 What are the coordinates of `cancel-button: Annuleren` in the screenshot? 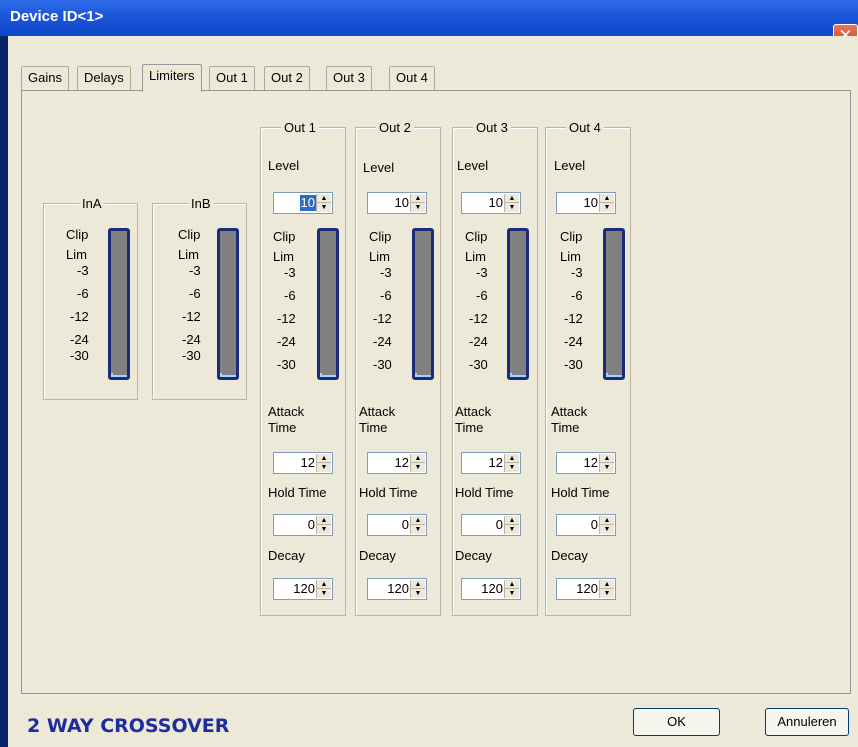 It's located at (807, 722).